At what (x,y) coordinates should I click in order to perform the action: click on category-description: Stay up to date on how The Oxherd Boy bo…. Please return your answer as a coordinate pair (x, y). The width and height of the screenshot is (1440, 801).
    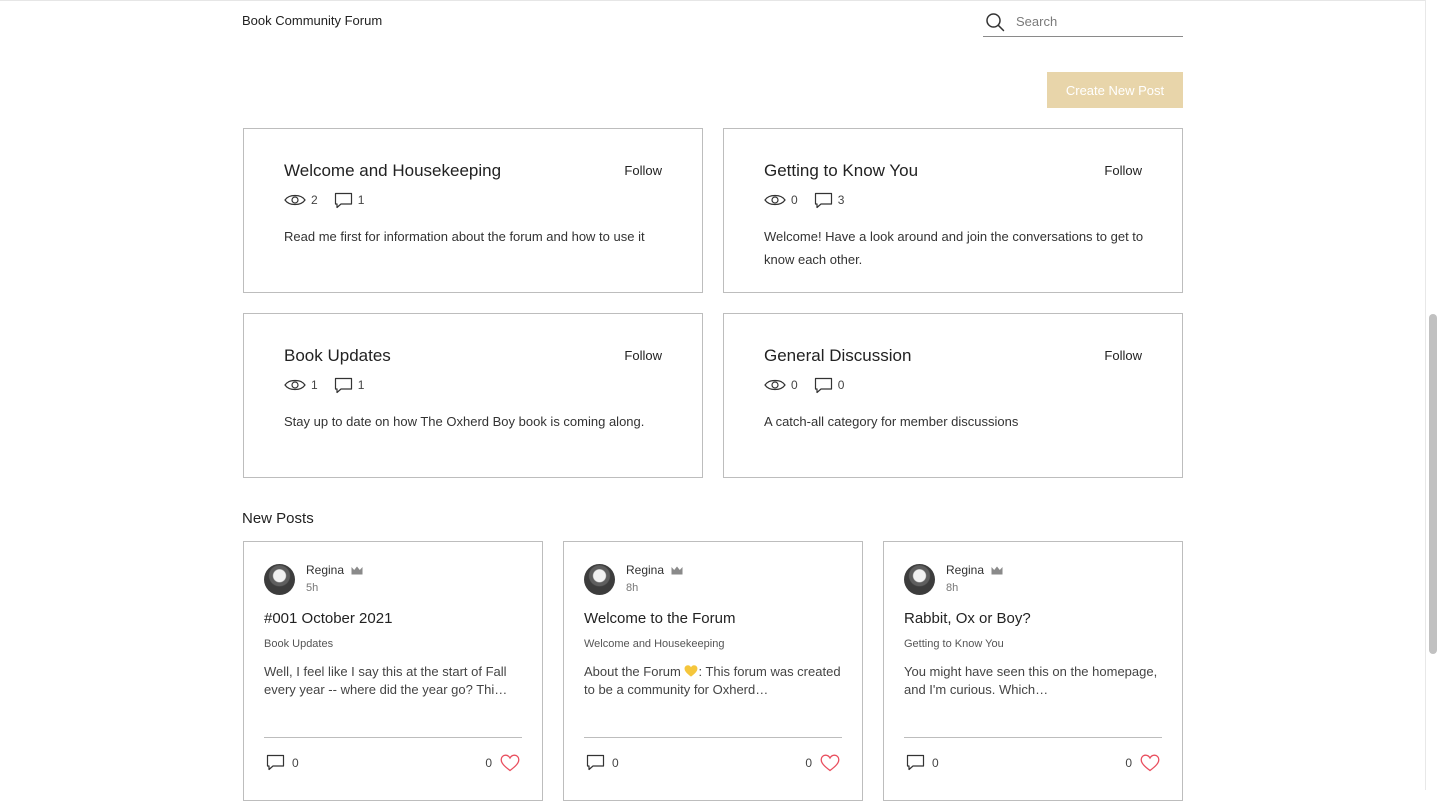
    Looking at the image, I should click on (464, 421).